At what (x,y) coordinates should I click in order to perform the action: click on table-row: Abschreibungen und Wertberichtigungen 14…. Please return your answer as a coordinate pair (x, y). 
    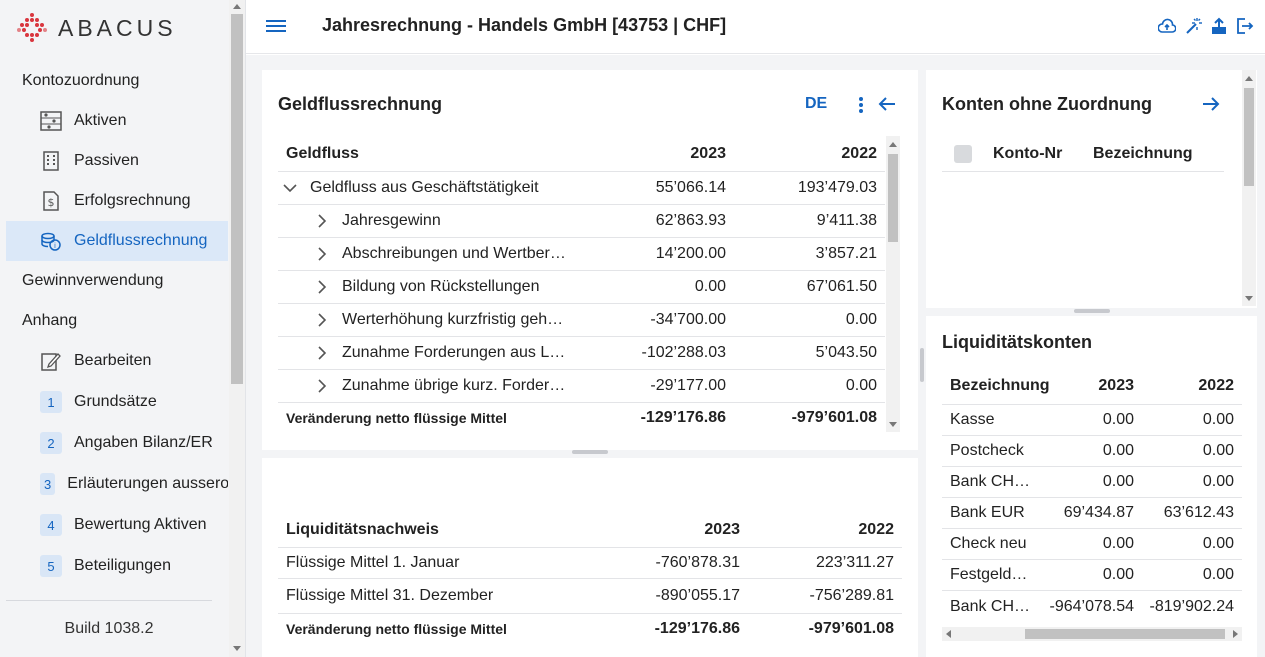
    Looking at the image, I should click on (581, 254).